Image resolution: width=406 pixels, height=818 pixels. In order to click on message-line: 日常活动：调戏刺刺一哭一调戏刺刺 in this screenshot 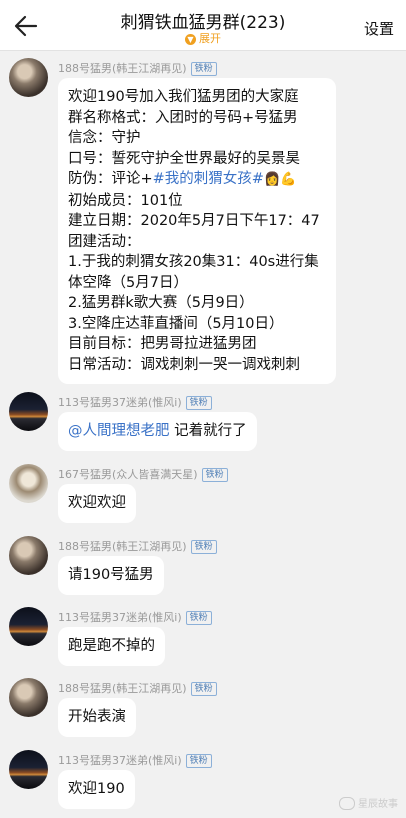, I will do `click(184, 364)`.